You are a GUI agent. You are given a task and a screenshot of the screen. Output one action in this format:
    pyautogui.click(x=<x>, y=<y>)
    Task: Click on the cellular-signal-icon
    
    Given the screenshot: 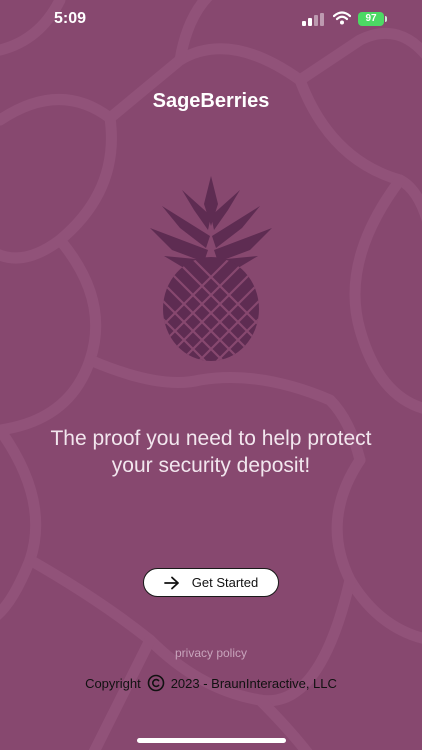 What is the action you would take?
    pyautogui.click(x=313, y=19)
    